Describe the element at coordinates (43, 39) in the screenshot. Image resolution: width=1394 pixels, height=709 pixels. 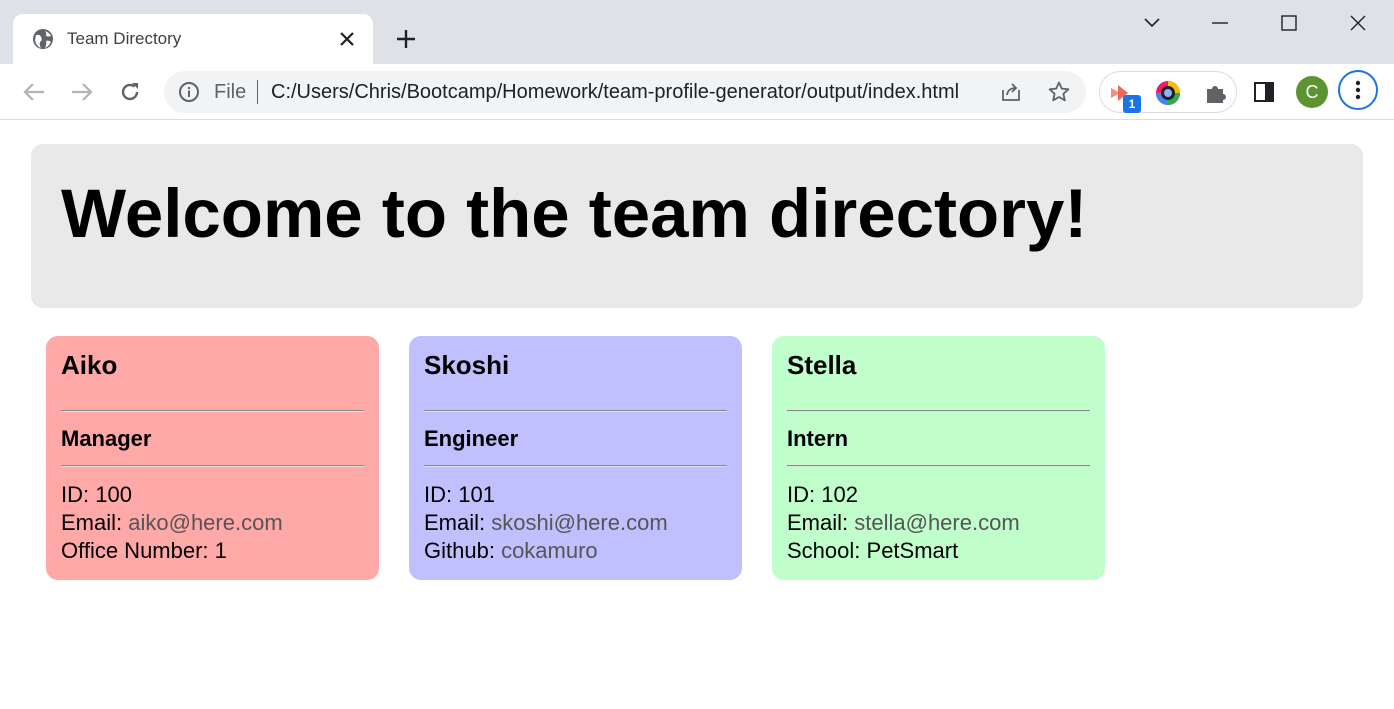
I see `globe-icon` at that location.